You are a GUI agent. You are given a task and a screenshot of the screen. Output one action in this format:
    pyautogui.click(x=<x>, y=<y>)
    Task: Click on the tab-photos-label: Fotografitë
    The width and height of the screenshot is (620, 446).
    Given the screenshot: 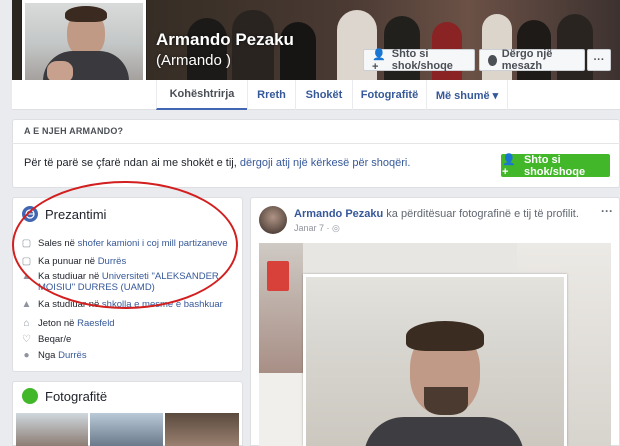 What is the action you would take?
    pyautogui.click(x=389, y=95)
    